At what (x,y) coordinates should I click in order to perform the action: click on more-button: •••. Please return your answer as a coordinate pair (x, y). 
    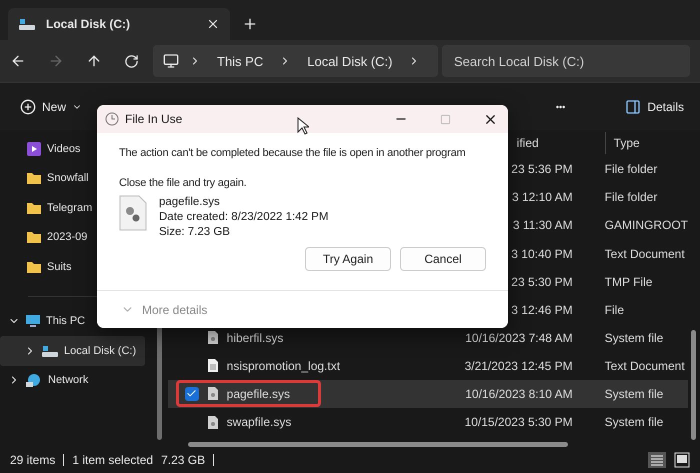
    Looking at the image, I should click on (561, 107).